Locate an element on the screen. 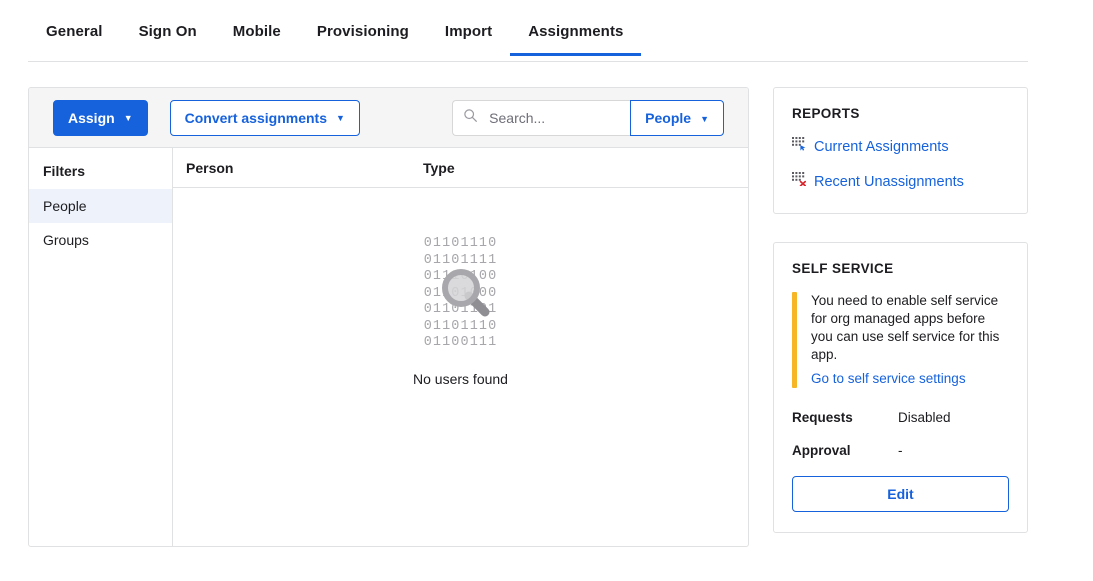 The width and height of the screenshot is (1093, 581). tab-import: Import is located at coordinates (468, 38).